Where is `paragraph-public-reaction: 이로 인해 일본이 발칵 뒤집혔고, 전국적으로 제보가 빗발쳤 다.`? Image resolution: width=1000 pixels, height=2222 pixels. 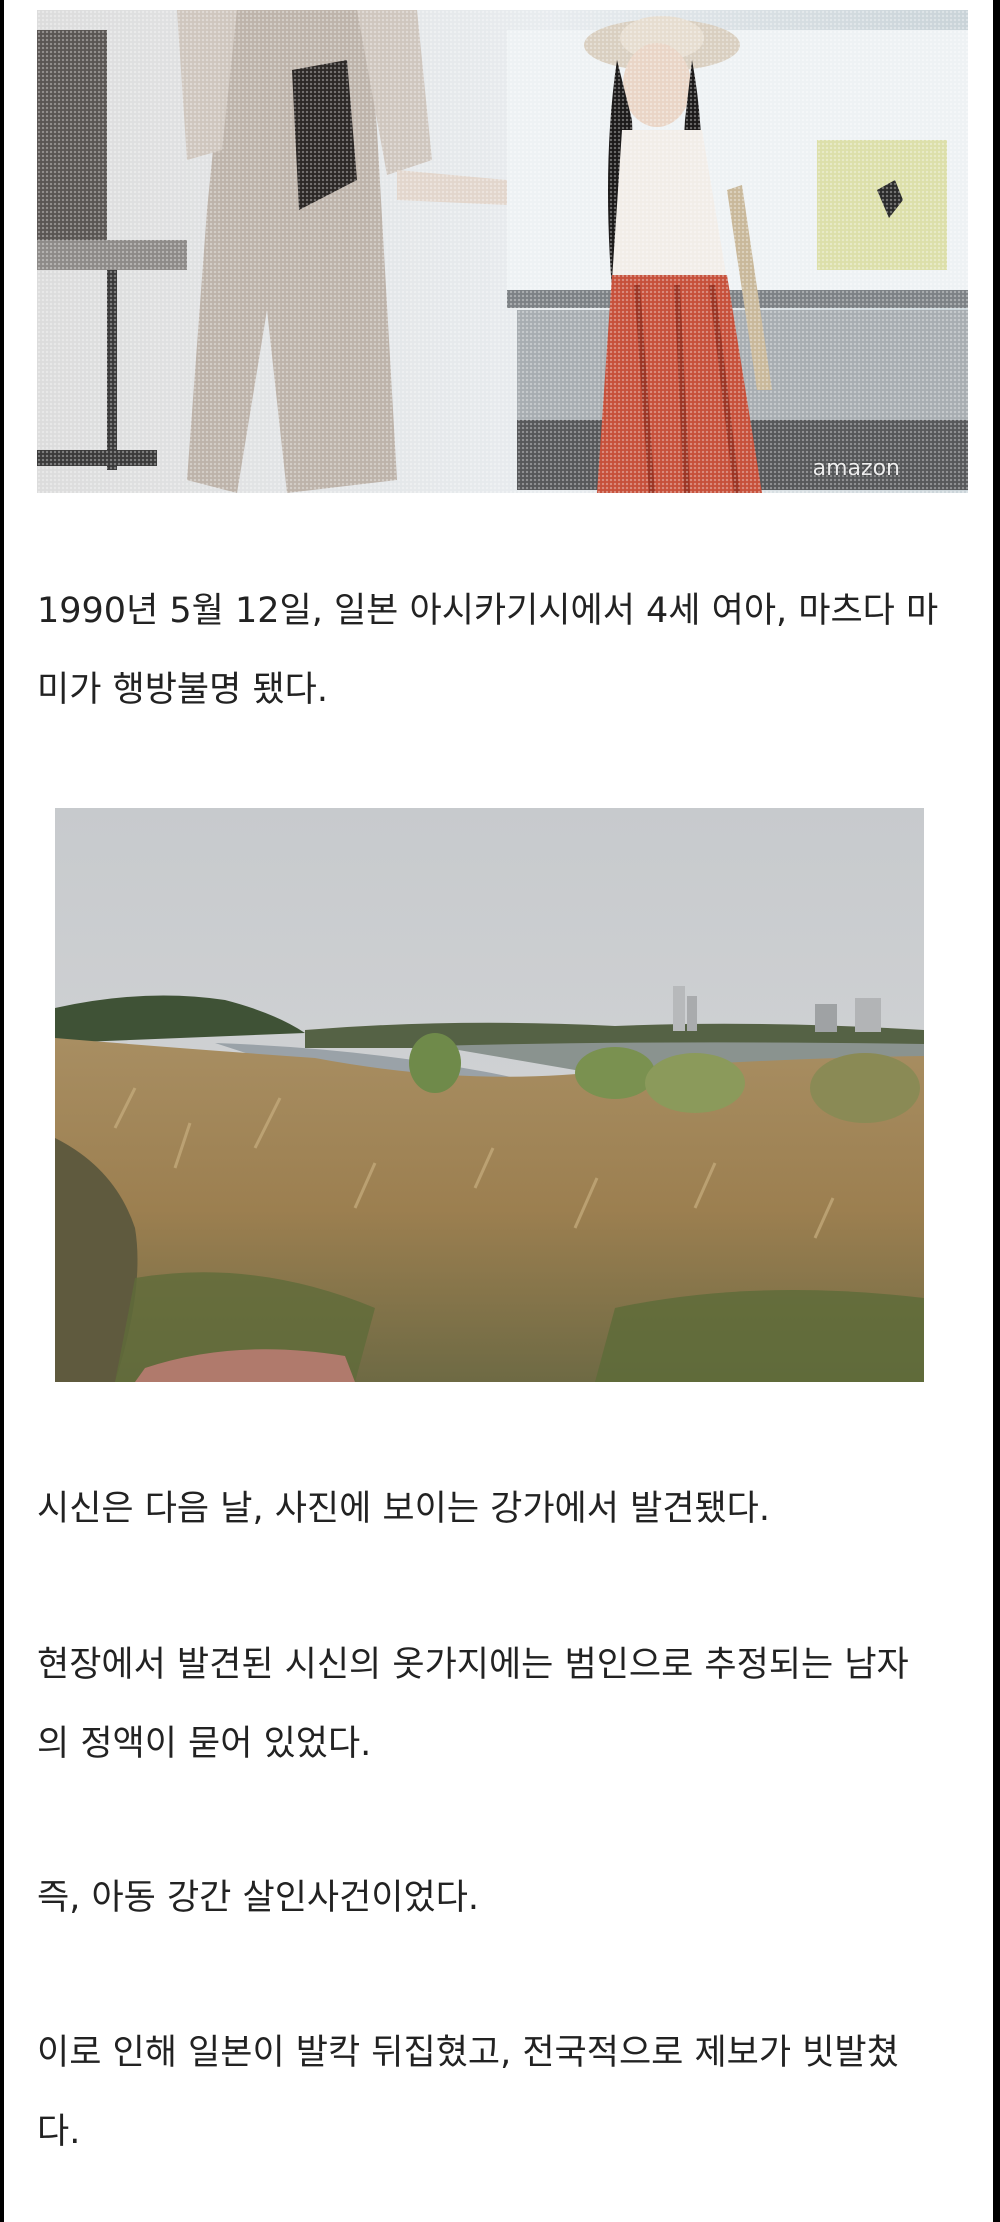
paragraph-public-reaction: 이로 인해 일본이 발칵 뒤집혔고, 전국적으로 제보가 빗발쳤 다. is located at coordinates (468, 2092).